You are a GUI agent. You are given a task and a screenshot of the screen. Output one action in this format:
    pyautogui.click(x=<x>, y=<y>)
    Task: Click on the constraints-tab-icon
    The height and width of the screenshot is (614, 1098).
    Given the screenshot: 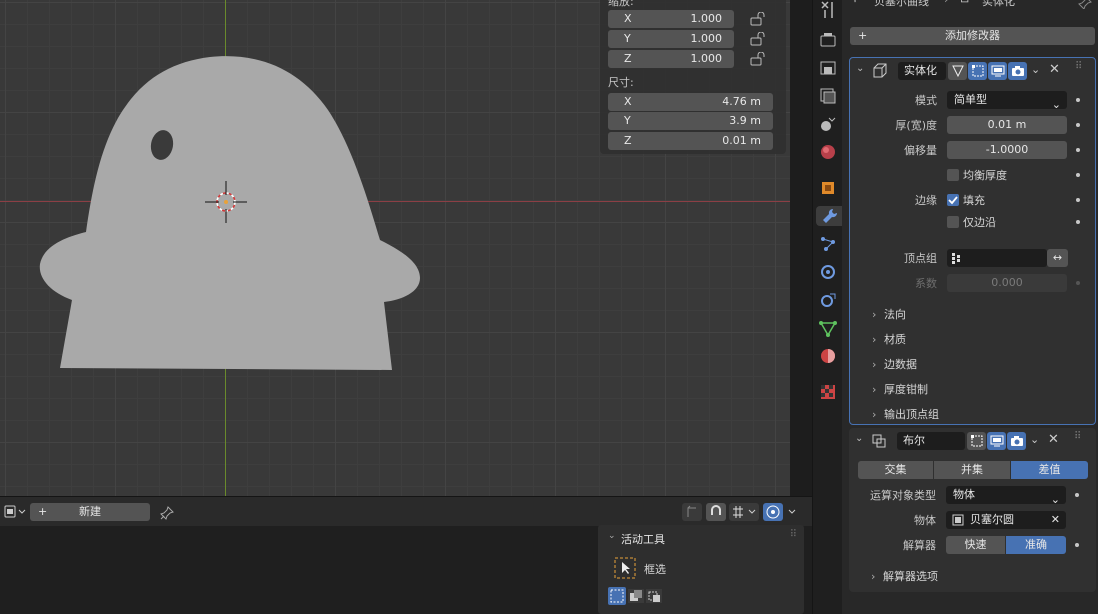 What is the action you would take?
    pyautogui.click(x=828, y=300)
    